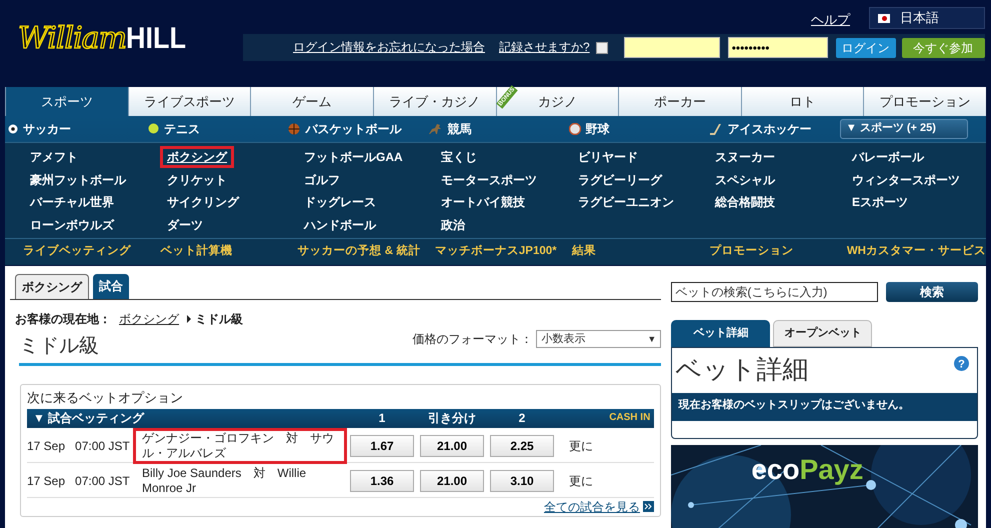 This screenshot has width=991, height=528. I want to click on sport-link: ビリヤード, so click(608, 157).